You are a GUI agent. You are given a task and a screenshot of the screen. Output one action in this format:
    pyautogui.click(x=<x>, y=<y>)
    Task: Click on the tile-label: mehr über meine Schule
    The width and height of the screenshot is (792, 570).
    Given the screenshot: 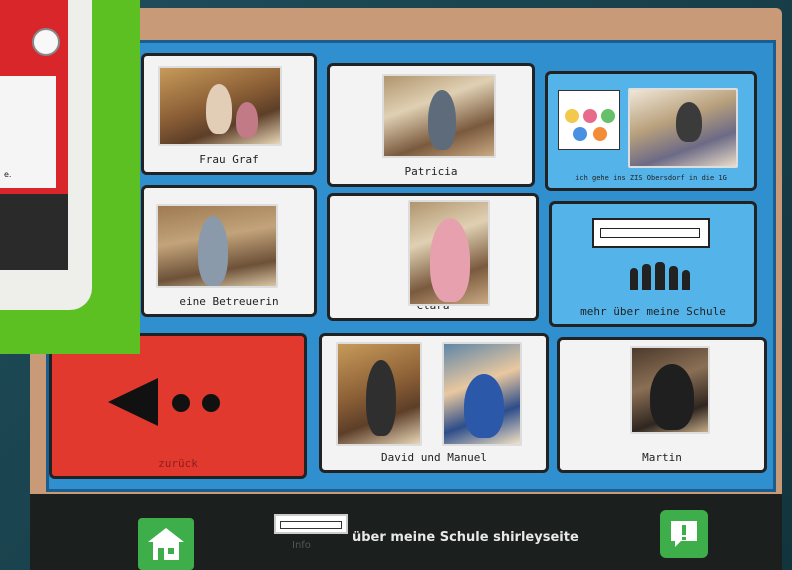 What is the action you would take?
    pyautogui.click(x=653, y=311)
    